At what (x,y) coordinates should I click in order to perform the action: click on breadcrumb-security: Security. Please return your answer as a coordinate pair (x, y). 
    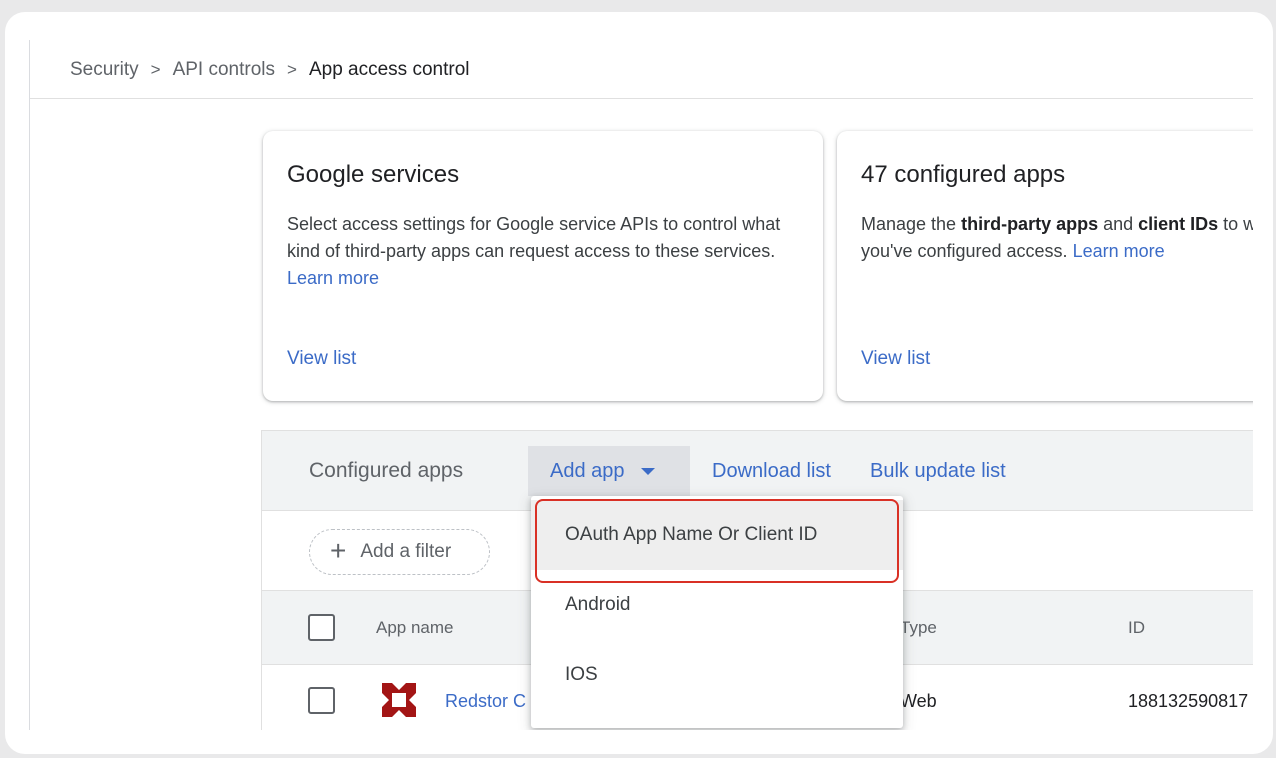
    Looking at the image, I should click on (104, 70).